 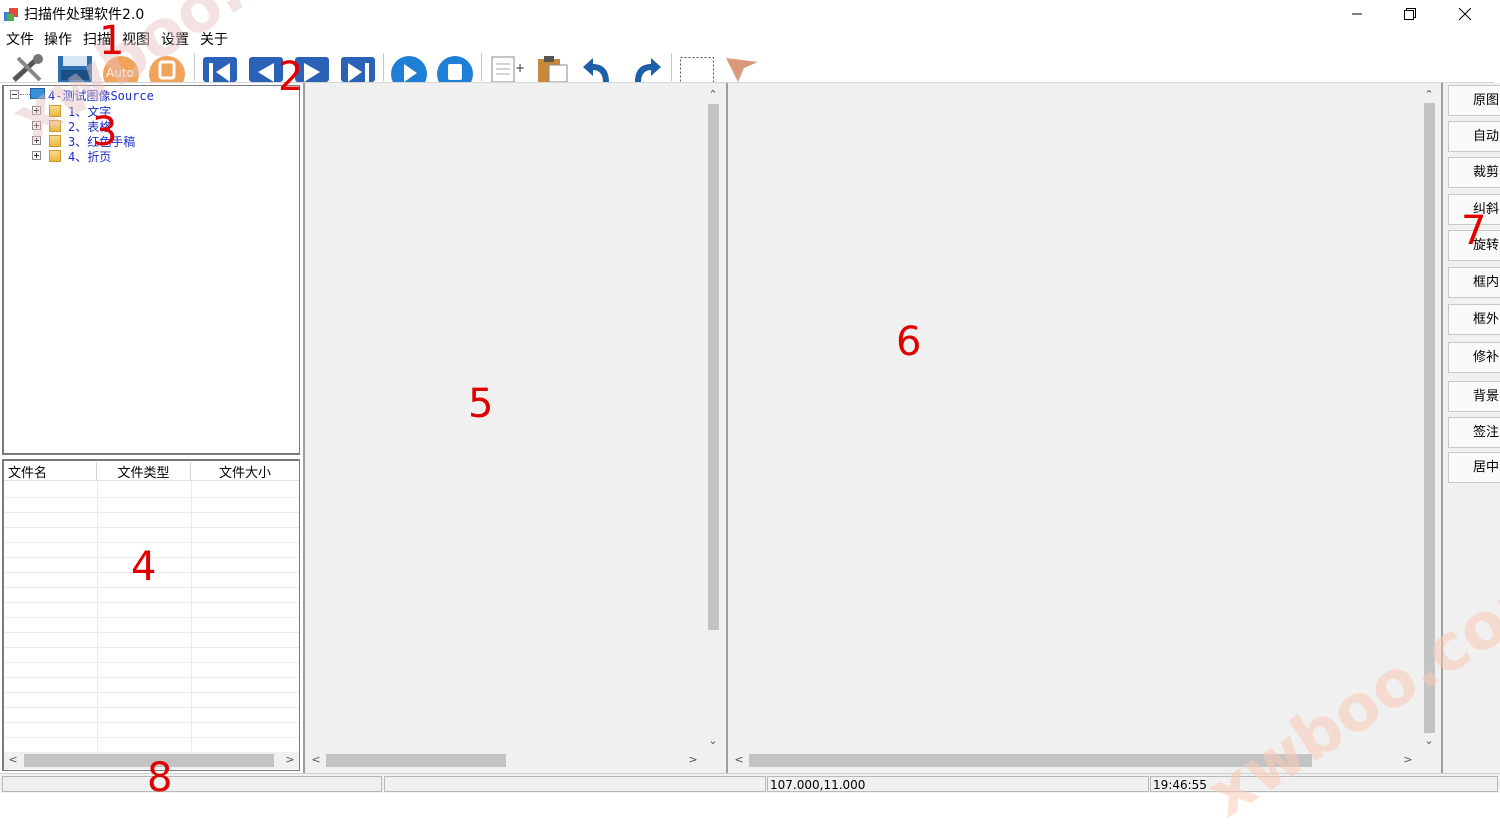 I want to click on menu-operation: 操作, so click(x=58, y=39).